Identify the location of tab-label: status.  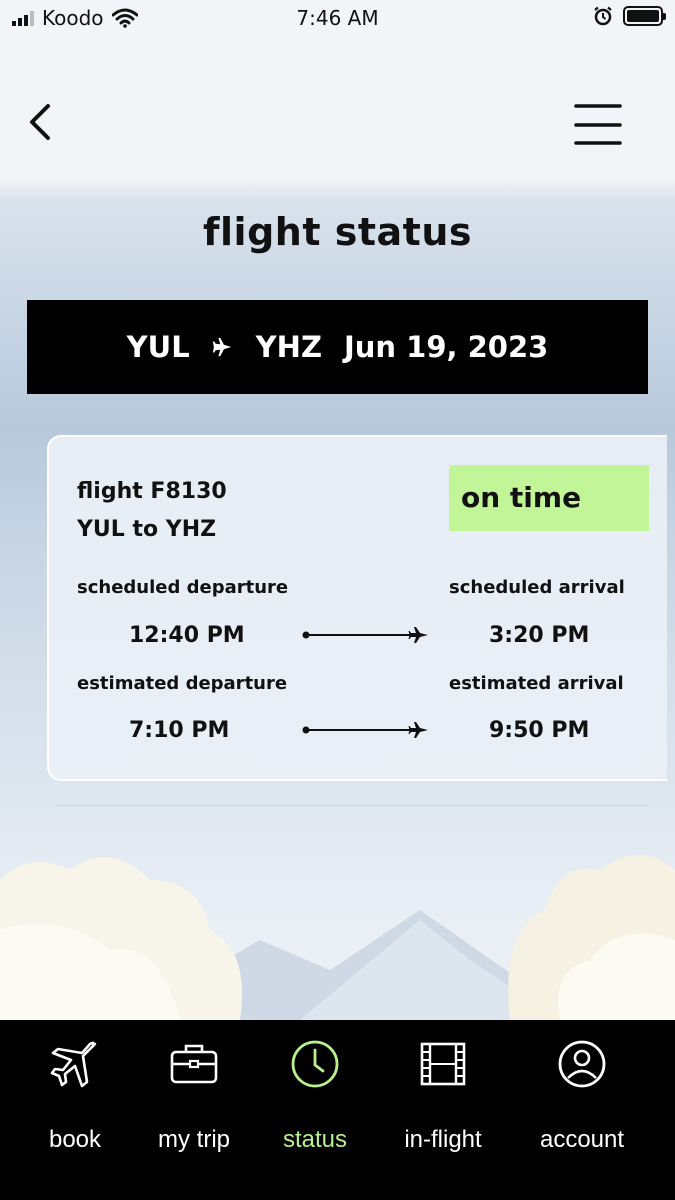
(315, 1139).